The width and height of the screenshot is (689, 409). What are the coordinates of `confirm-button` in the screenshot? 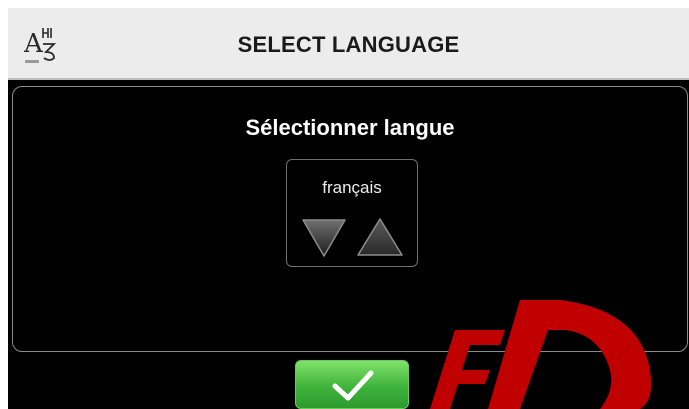 It's located at (352, 384).